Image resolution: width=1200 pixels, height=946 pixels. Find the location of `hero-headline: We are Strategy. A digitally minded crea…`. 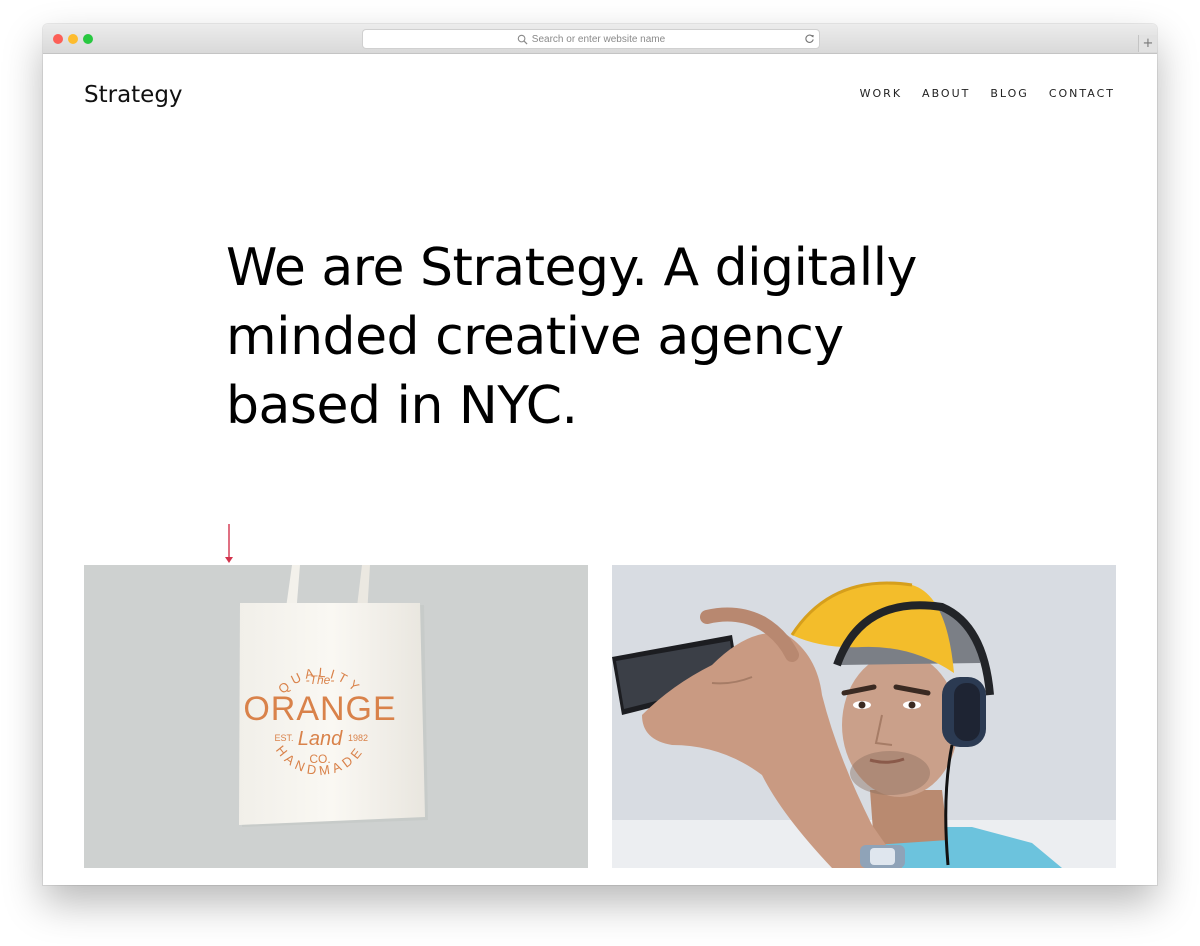

hero-headline: We are Strategy. A digitally minded crea… is located at coordinates (606, 337).